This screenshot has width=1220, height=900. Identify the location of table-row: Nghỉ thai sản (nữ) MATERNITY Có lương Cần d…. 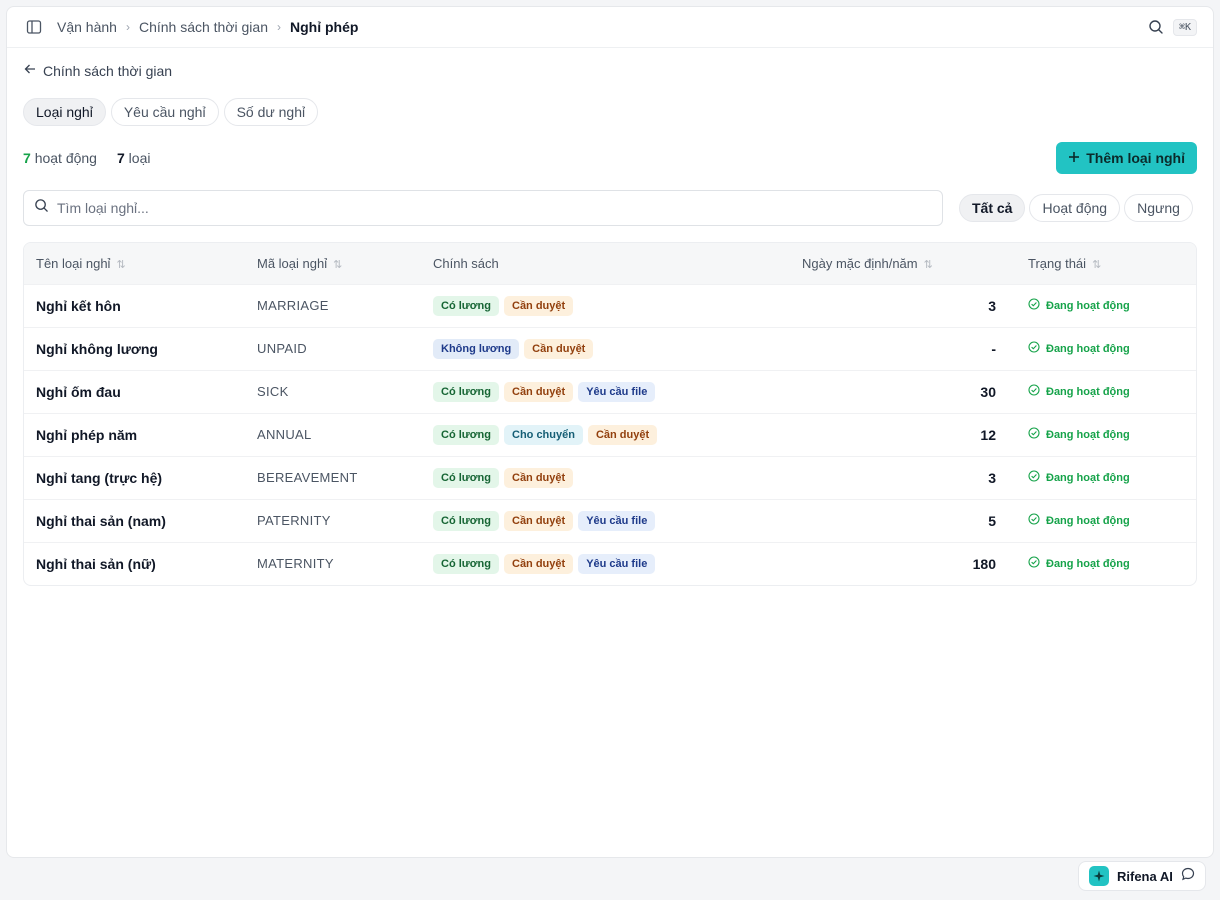
(610, 563).